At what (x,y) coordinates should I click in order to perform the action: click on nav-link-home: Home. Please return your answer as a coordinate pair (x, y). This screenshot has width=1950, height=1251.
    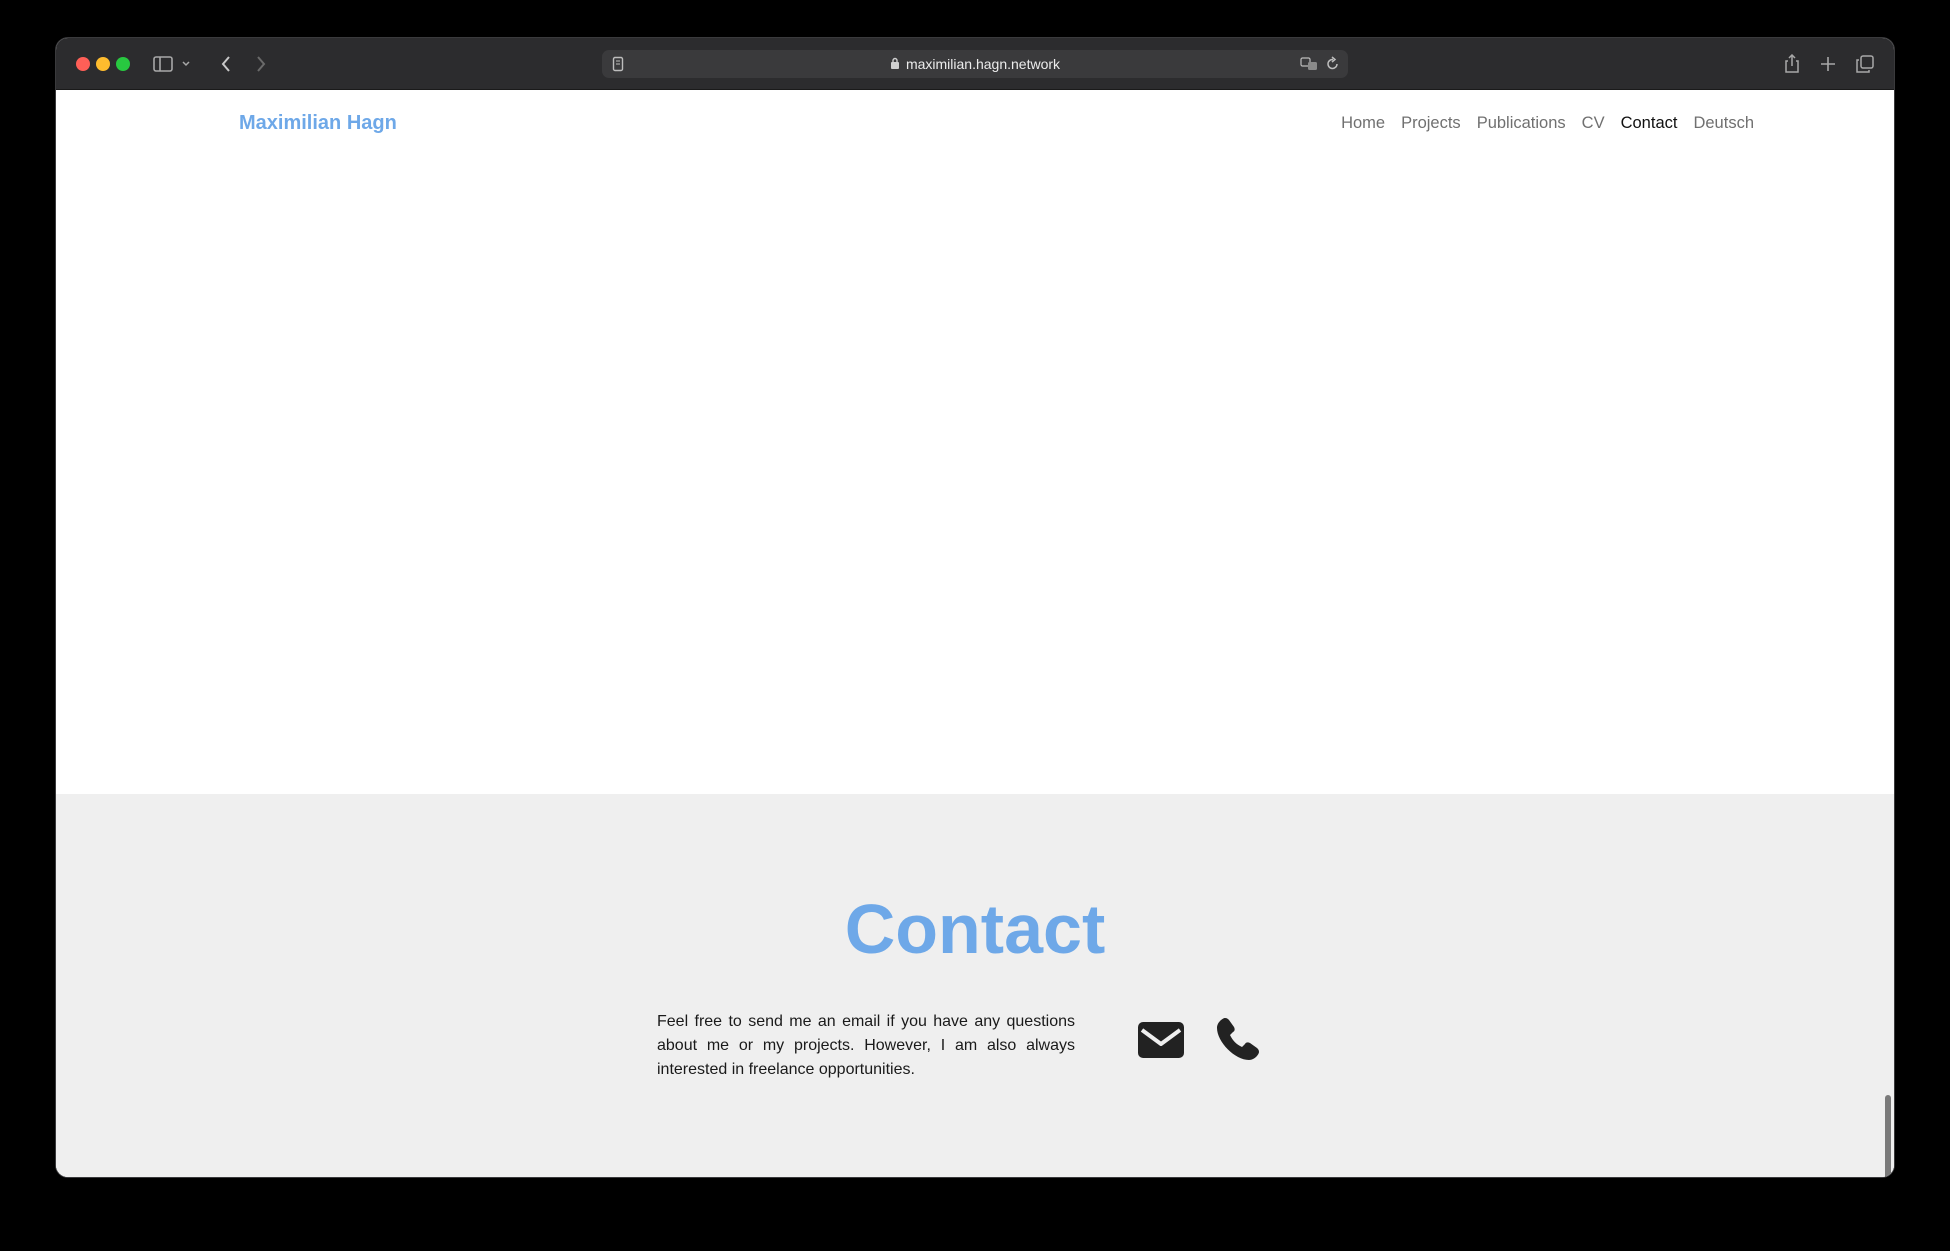
    Looking at the image, I should click on (1363, 123).